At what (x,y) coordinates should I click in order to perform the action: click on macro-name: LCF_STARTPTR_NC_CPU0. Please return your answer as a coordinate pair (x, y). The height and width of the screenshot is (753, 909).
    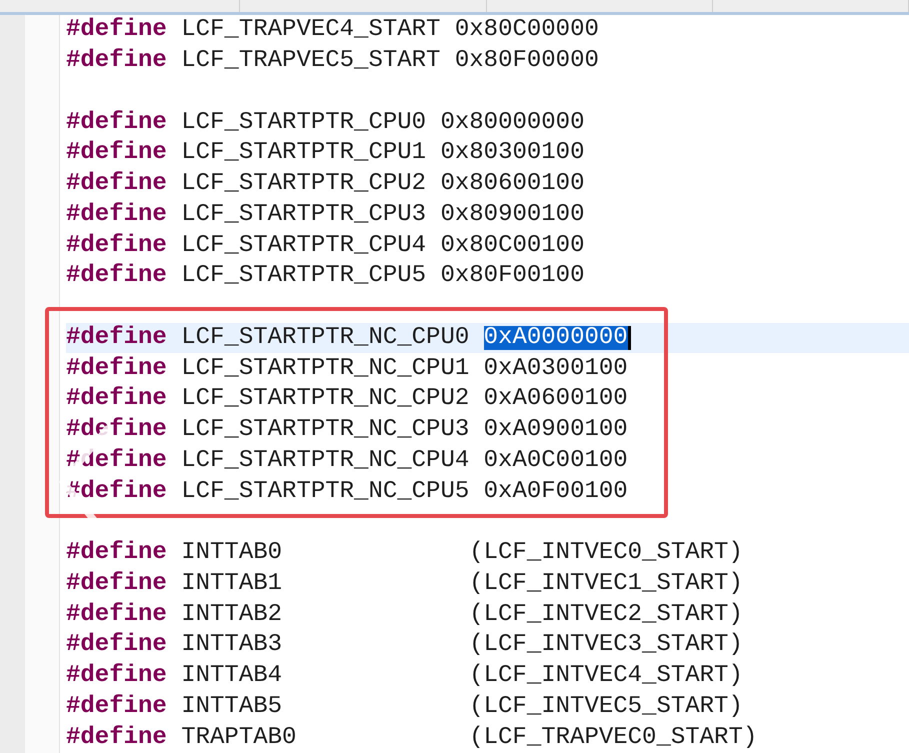
    Looking at the image, I should click on (325, 338).